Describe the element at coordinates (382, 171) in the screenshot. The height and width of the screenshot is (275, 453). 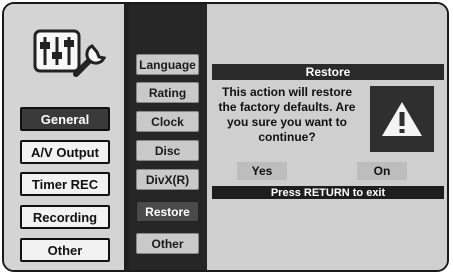
I see `no-button: On` at that location.